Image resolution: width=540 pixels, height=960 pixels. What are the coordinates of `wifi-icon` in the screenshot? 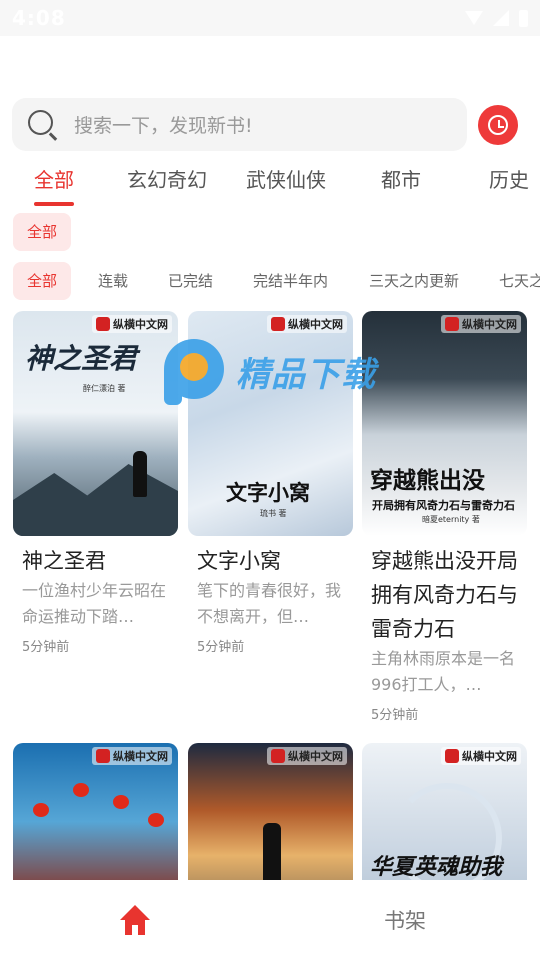 It's located at (474, 18).